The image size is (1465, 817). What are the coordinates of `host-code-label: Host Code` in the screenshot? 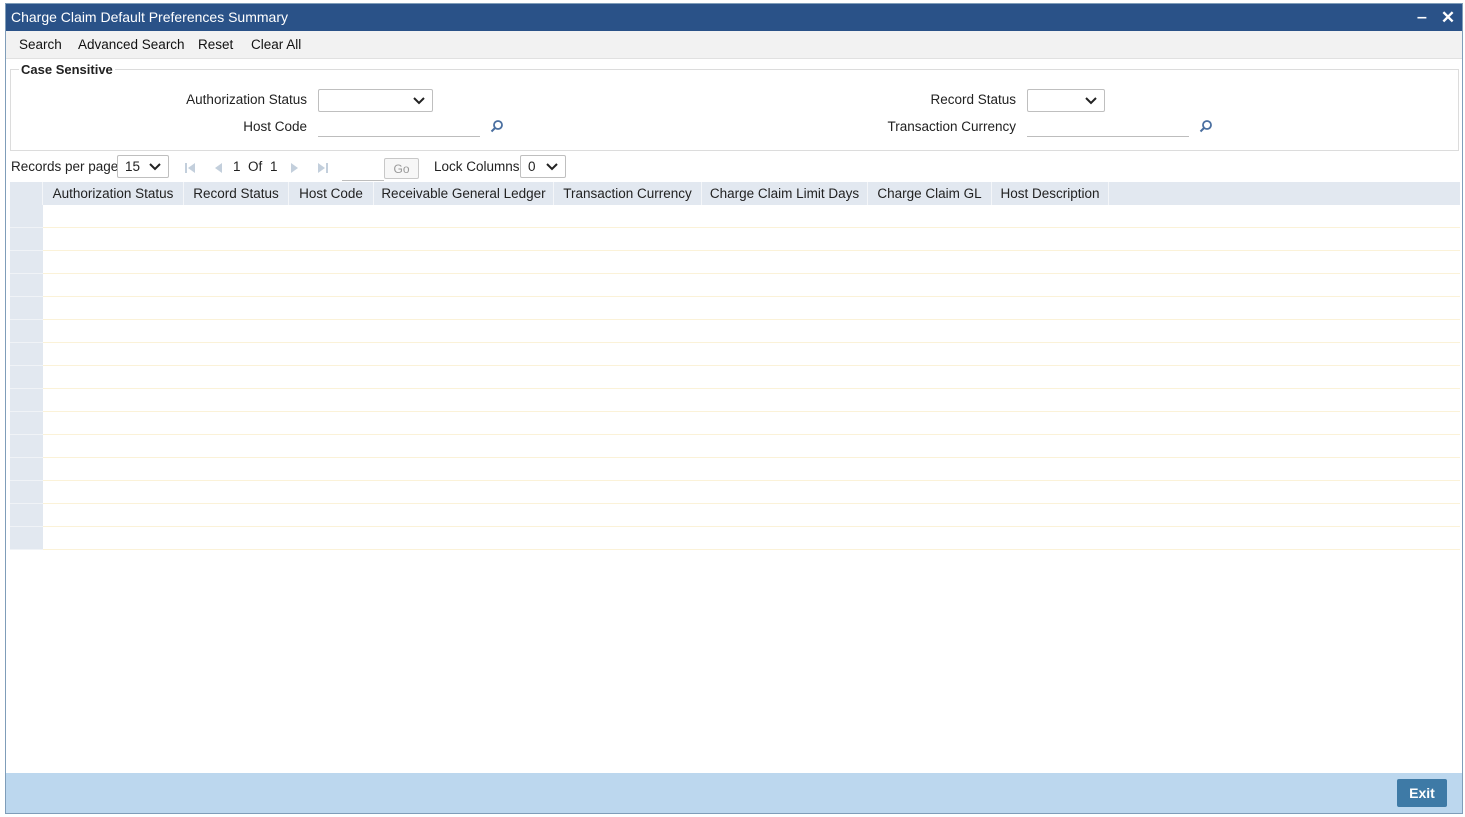 It's located at (275, 126).